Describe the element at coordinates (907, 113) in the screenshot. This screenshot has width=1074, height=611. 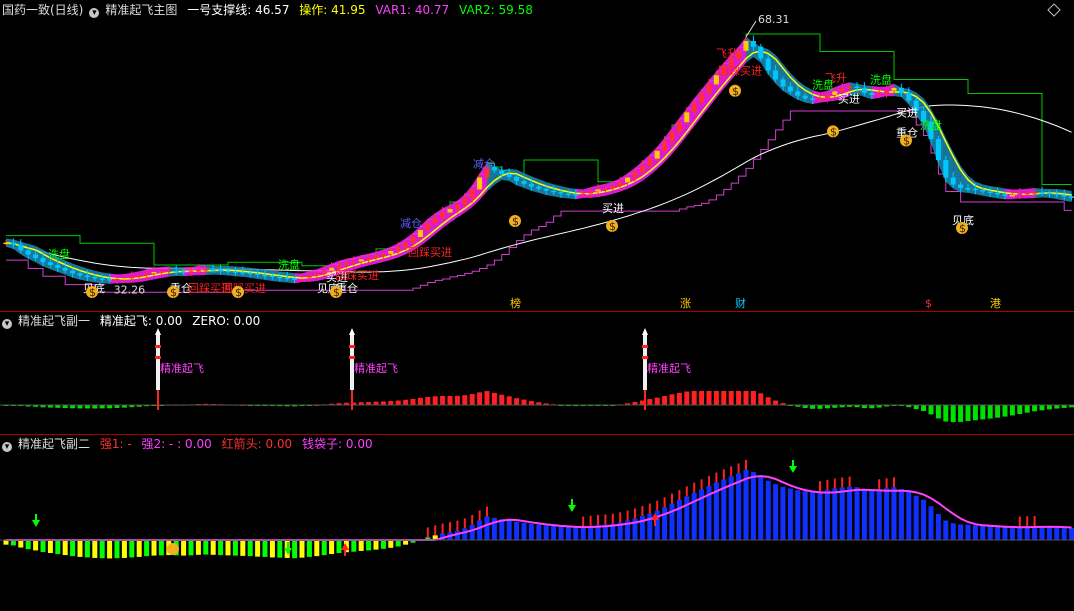
I see `signal-label: 买进` at that location.